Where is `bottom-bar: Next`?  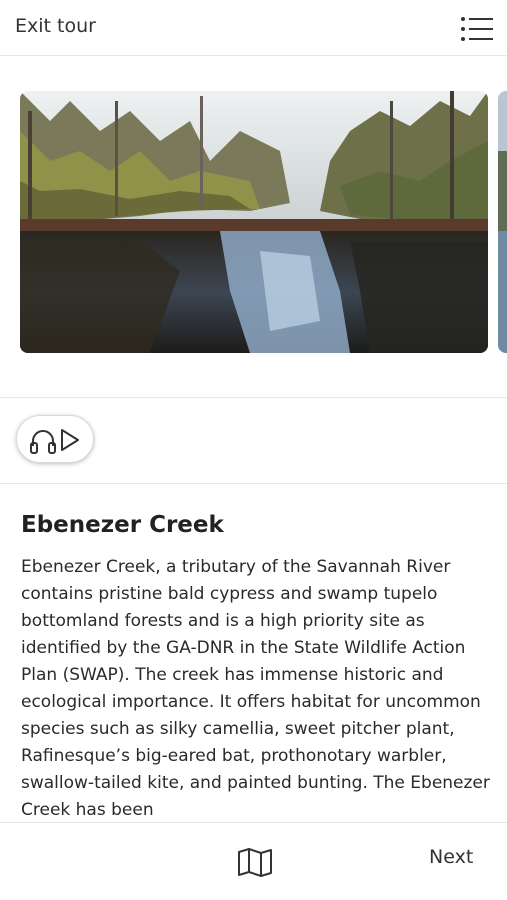 bottom-bar: Next is located at coordinates (253, 861).